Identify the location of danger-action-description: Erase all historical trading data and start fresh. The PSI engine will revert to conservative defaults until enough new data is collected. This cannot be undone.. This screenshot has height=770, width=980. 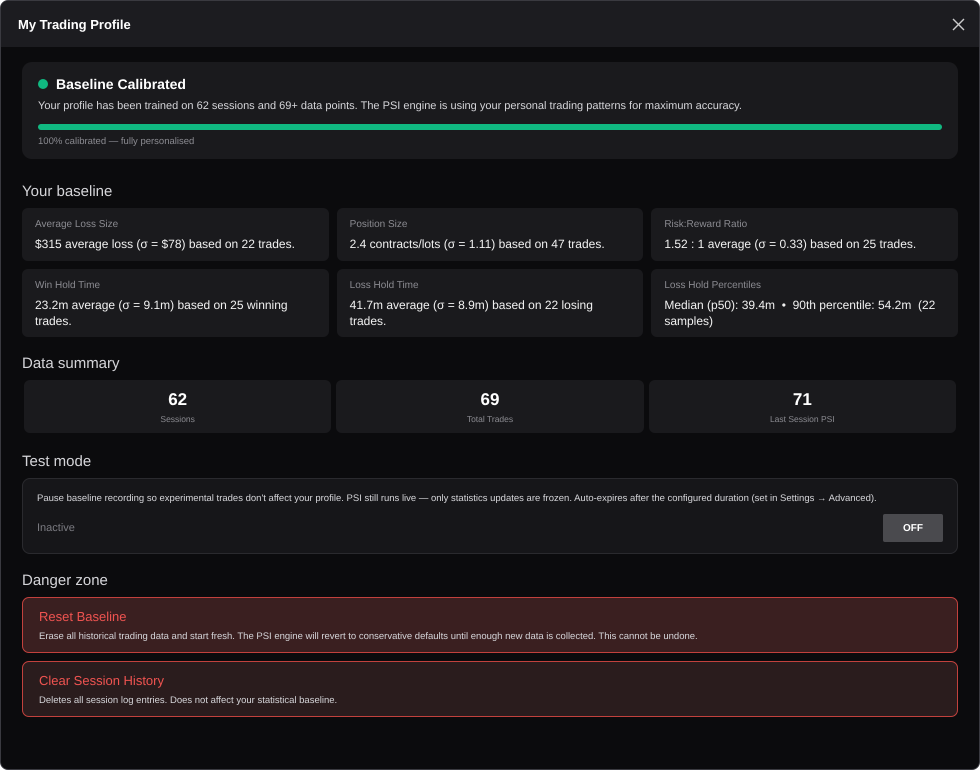
(369, 636).